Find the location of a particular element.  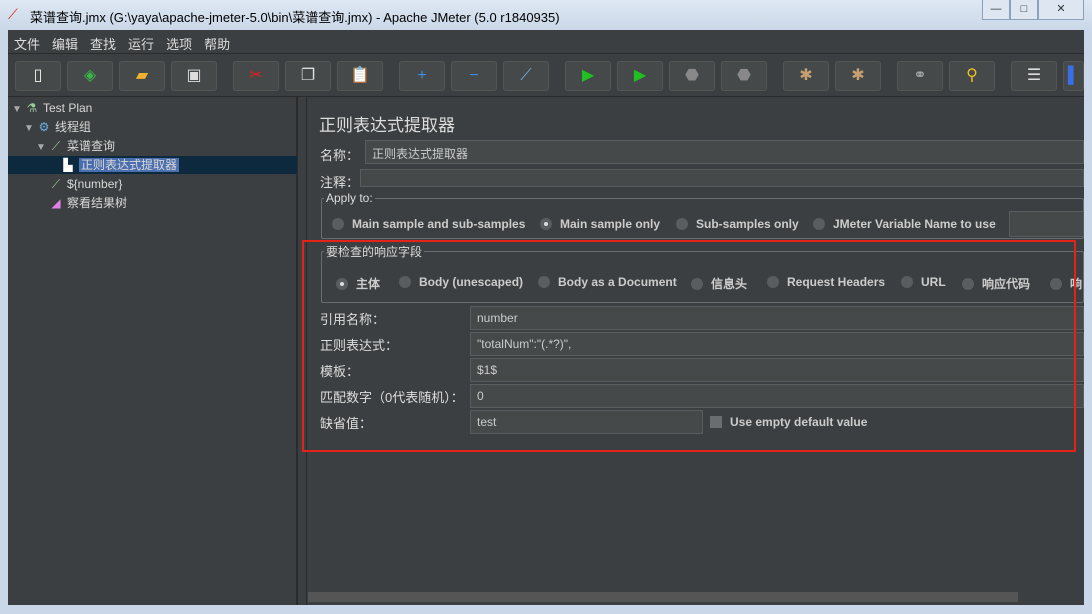

panel-title: 正则表达式提取器 is located at coordinates (387, 125).